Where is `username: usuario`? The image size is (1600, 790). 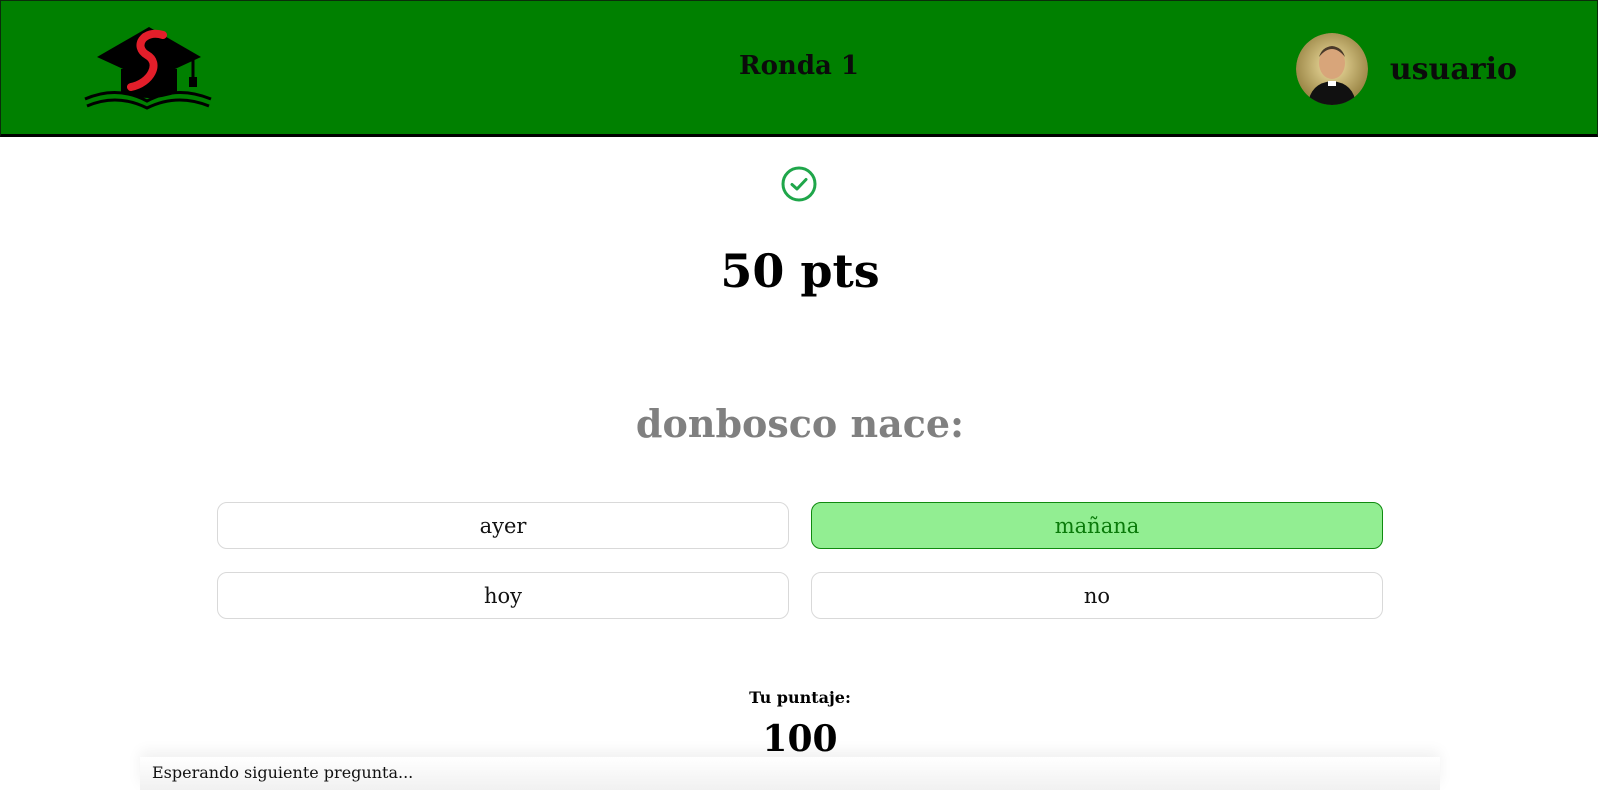
username: usuario is located at coordinates (1453, 69).